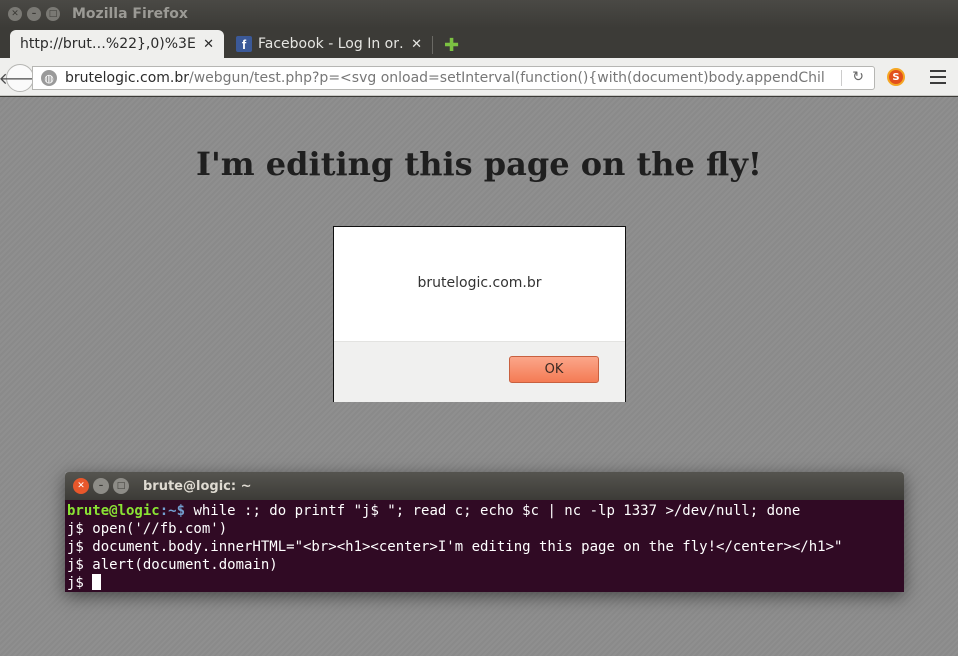 This screenshot has width=958, height=656. I want to click on alert-dialog: brutelogic.com.br OK, so click(479, 314).